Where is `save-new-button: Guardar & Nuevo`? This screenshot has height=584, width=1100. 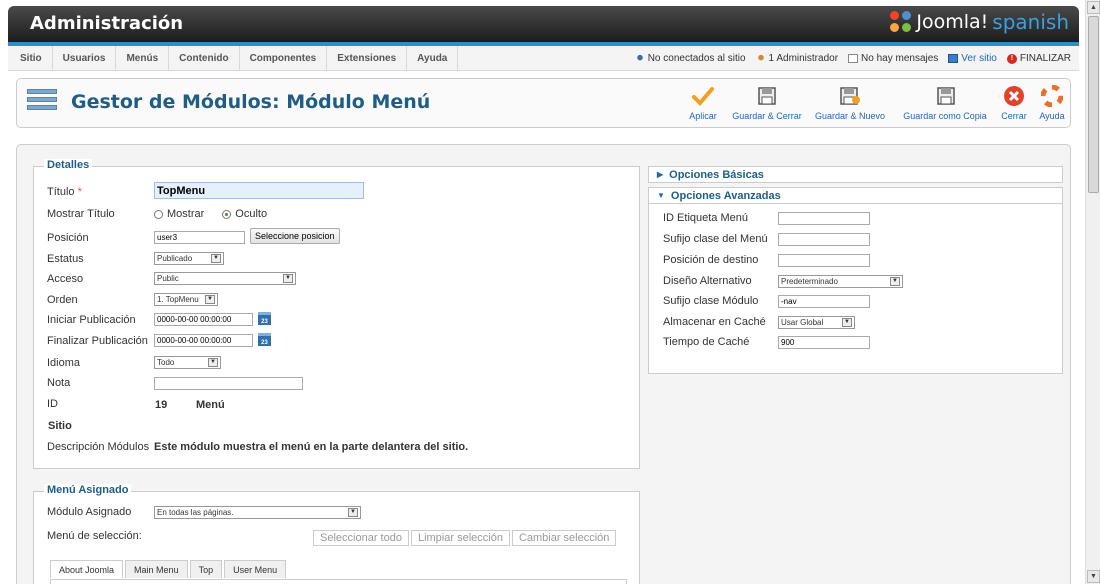 save-new-button: Guardar & Nuevo is located at coordinates (850, 103).